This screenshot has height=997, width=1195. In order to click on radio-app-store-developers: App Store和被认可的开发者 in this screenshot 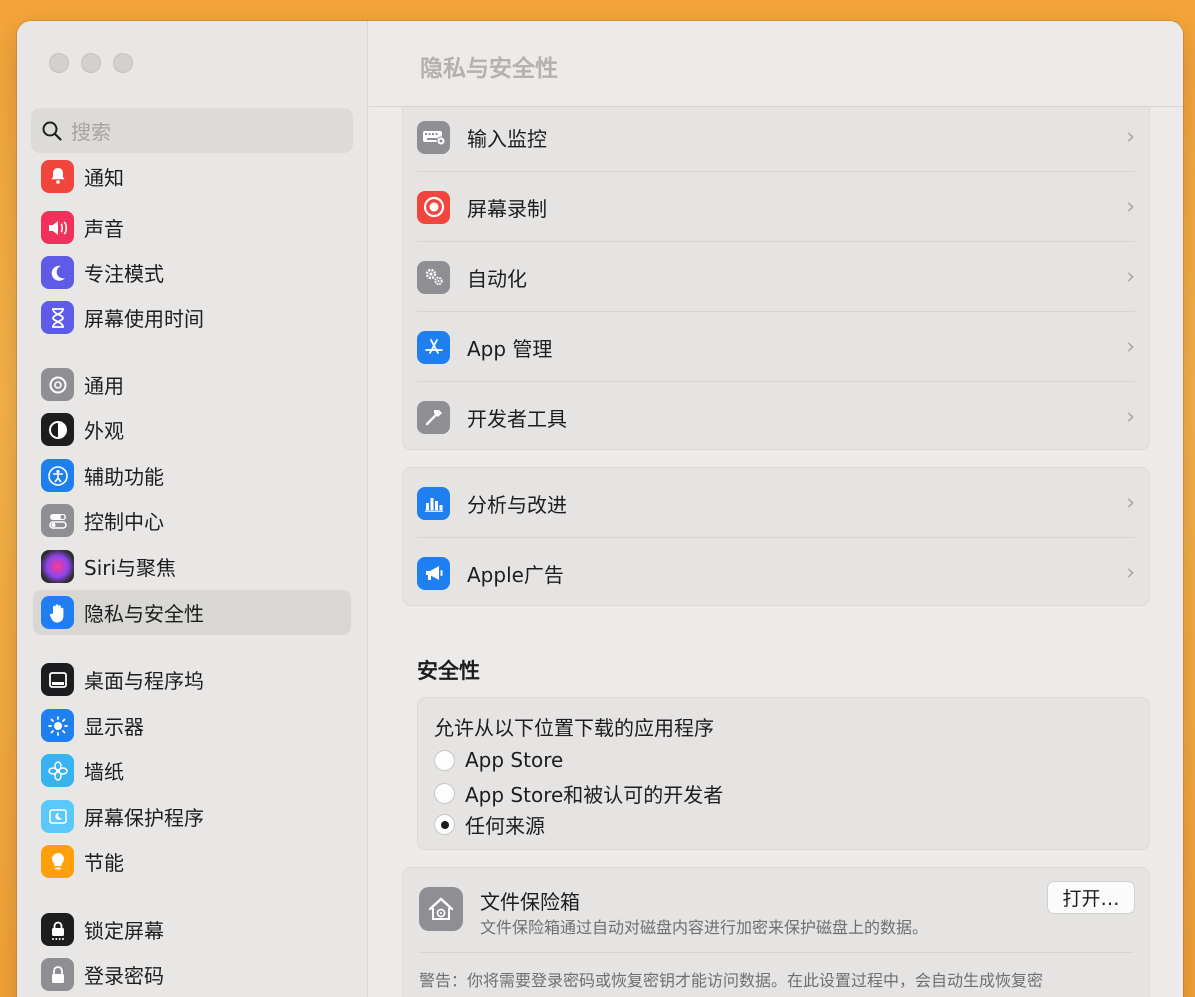, I will do `click(578, 793)`.